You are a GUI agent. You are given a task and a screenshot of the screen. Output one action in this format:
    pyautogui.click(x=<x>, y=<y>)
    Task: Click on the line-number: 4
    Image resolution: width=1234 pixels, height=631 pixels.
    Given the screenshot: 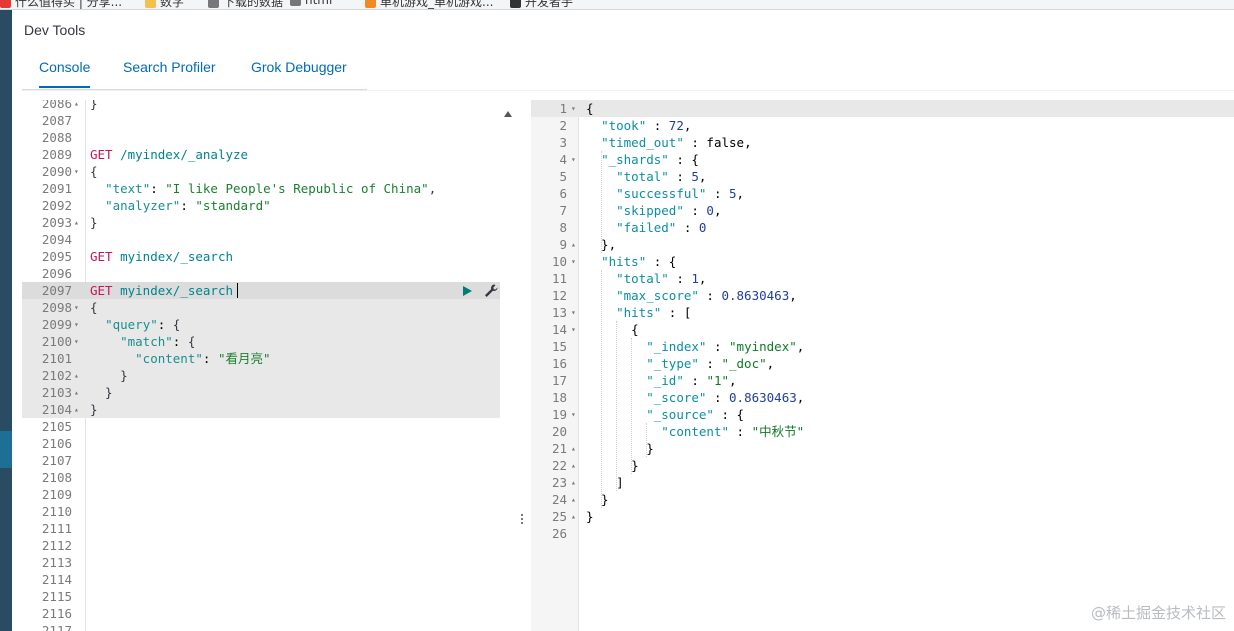 What is the action you would take?
    pyautogui.click(x=563, y=159)
    